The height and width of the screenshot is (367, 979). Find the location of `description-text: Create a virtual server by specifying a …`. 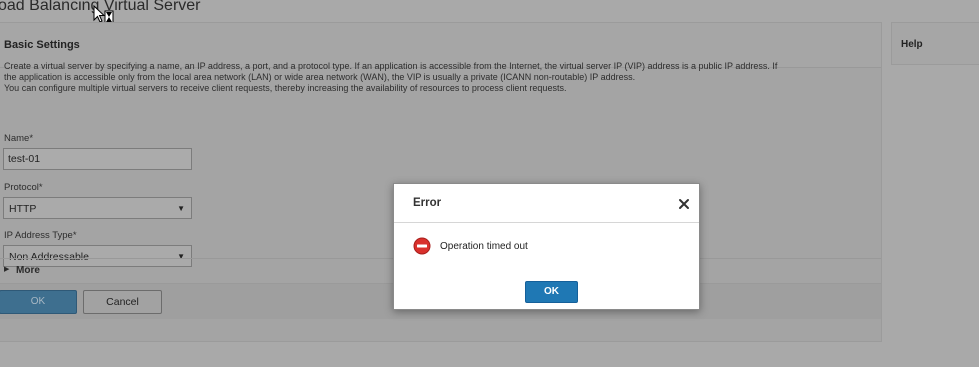

description-text: Create a virtual server by specifying a … is located at coordinates (439, 77).